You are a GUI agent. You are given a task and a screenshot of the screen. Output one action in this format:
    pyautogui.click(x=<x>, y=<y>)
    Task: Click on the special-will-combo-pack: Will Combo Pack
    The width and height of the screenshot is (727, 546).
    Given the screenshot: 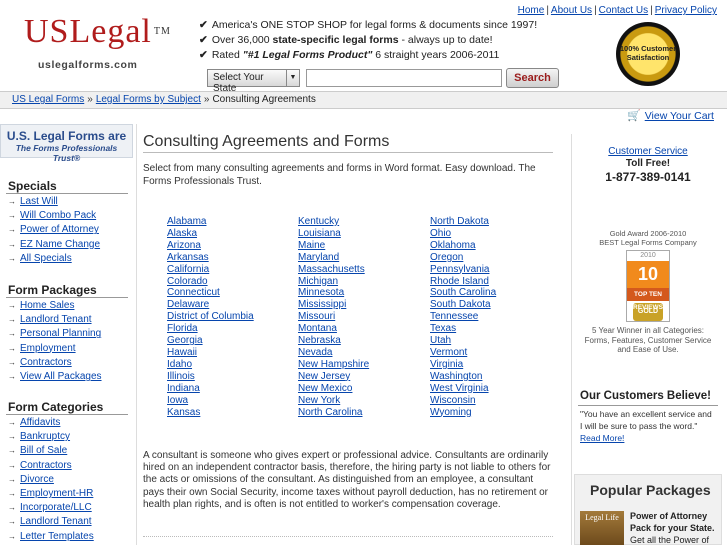 What is the action you would take?
    pyautogui.click(x=58, y=215)
    